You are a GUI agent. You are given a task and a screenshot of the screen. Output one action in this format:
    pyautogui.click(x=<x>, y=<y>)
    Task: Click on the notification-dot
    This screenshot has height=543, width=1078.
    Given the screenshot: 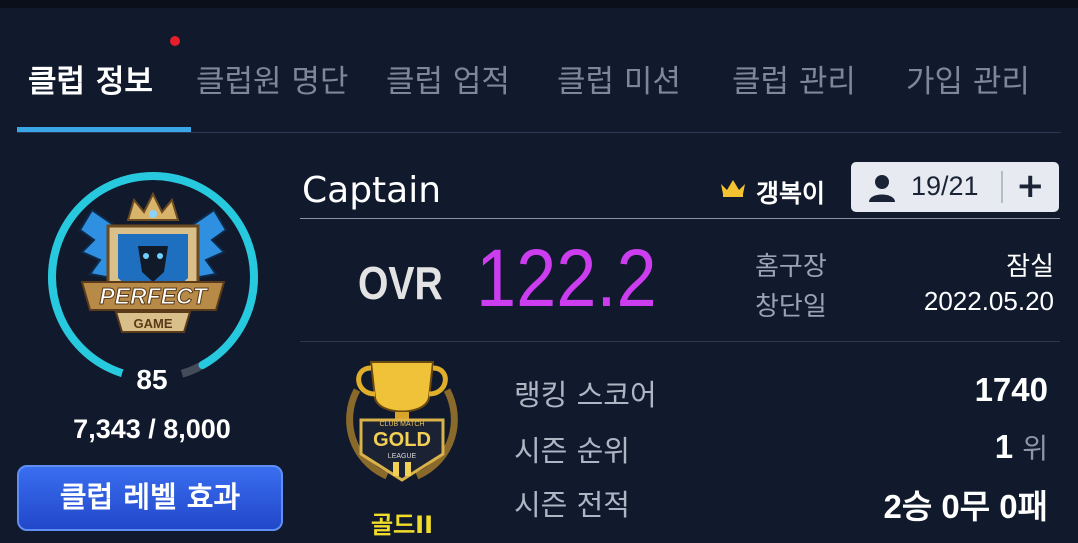 What is the action you would take?
    pyautogui.click(x=175, y=41)
    